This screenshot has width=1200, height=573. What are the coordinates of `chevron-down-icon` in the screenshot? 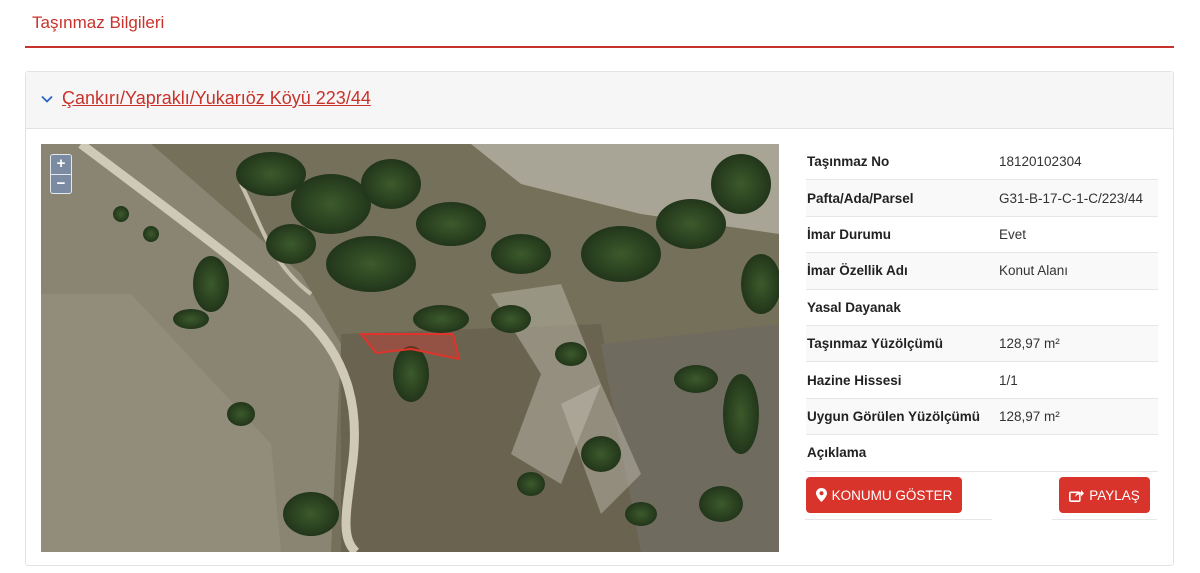 It's located at (47, 99).